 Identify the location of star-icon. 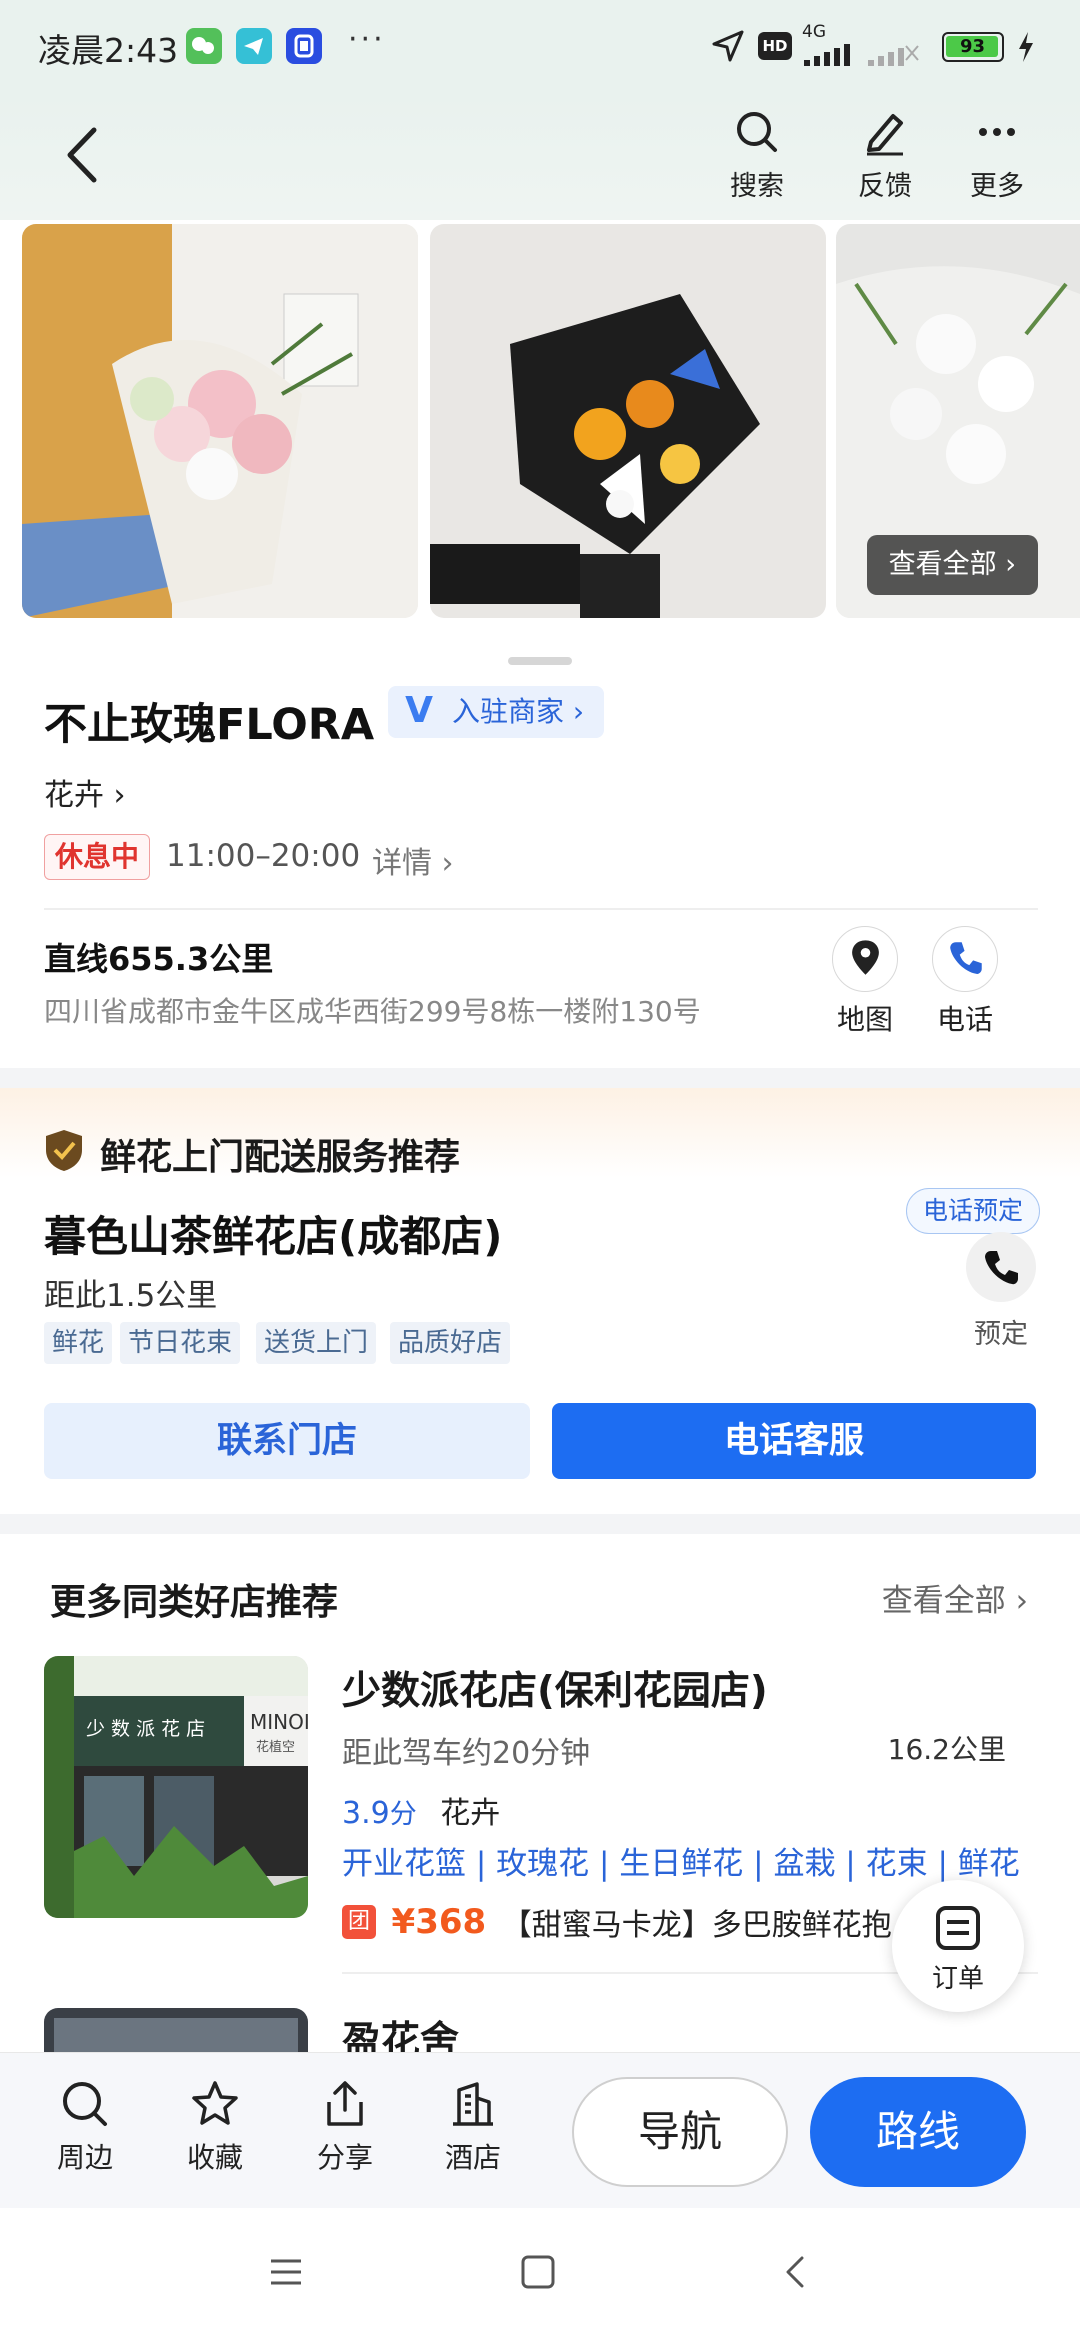
(215, 2103).